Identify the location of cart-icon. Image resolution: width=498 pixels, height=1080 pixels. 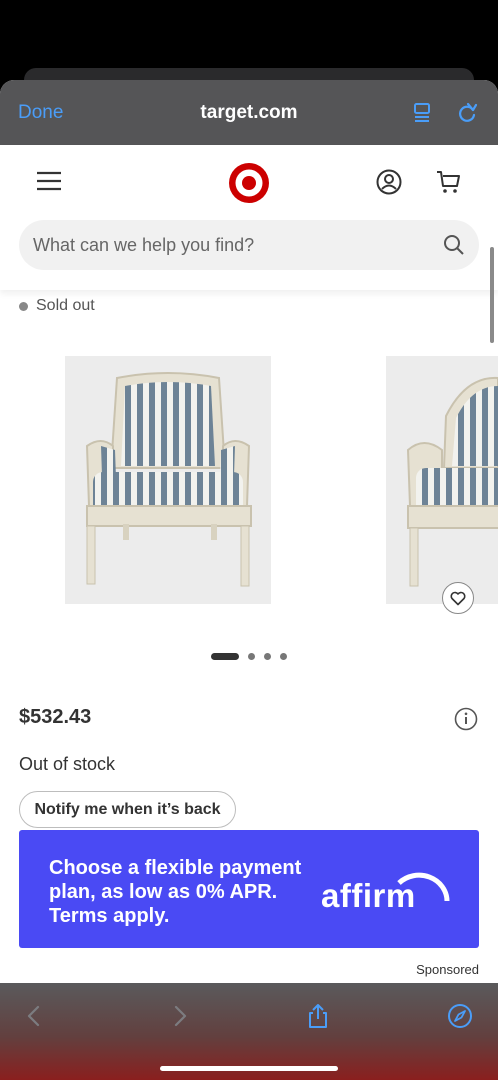
(449, 182).